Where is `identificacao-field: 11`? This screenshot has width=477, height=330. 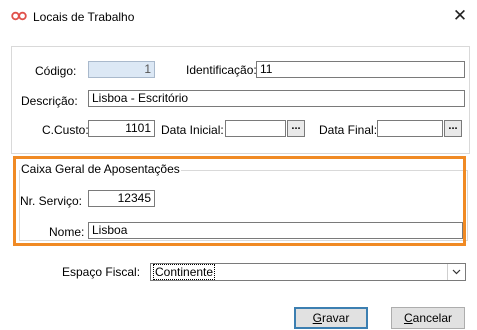
identificacao-field: 11 is located at coordinates (360, 69).